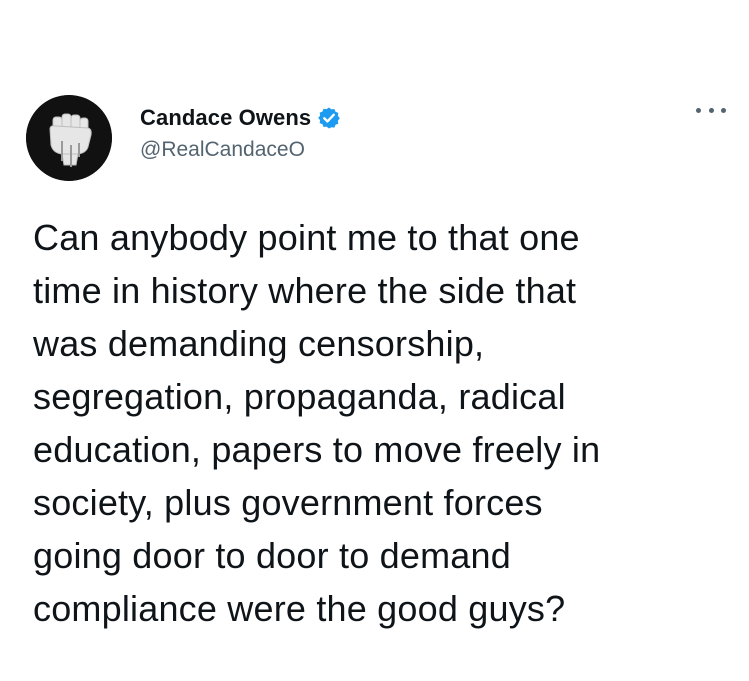 The image size is (749, 681). I want to click on raised-fist-icon, so click(69, 138).